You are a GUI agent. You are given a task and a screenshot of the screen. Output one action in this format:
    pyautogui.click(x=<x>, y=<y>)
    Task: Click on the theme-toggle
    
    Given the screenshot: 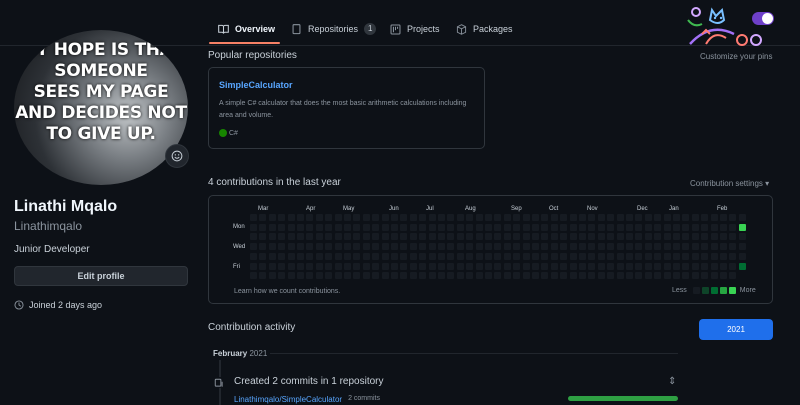 What is the action you would take?
    pyautogui.click(x=763, y=18)
    